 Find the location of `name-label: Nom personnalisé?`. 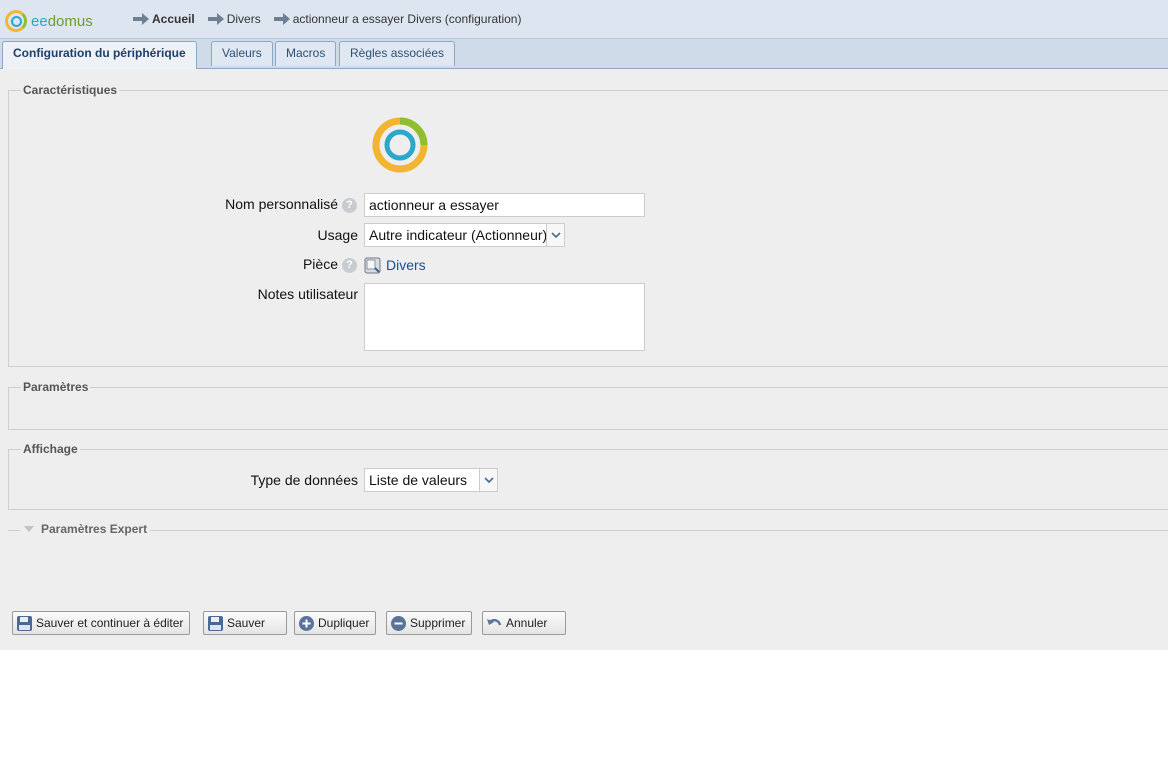

name-label: Nom personnalisé? is located at coordinates (253, 204).